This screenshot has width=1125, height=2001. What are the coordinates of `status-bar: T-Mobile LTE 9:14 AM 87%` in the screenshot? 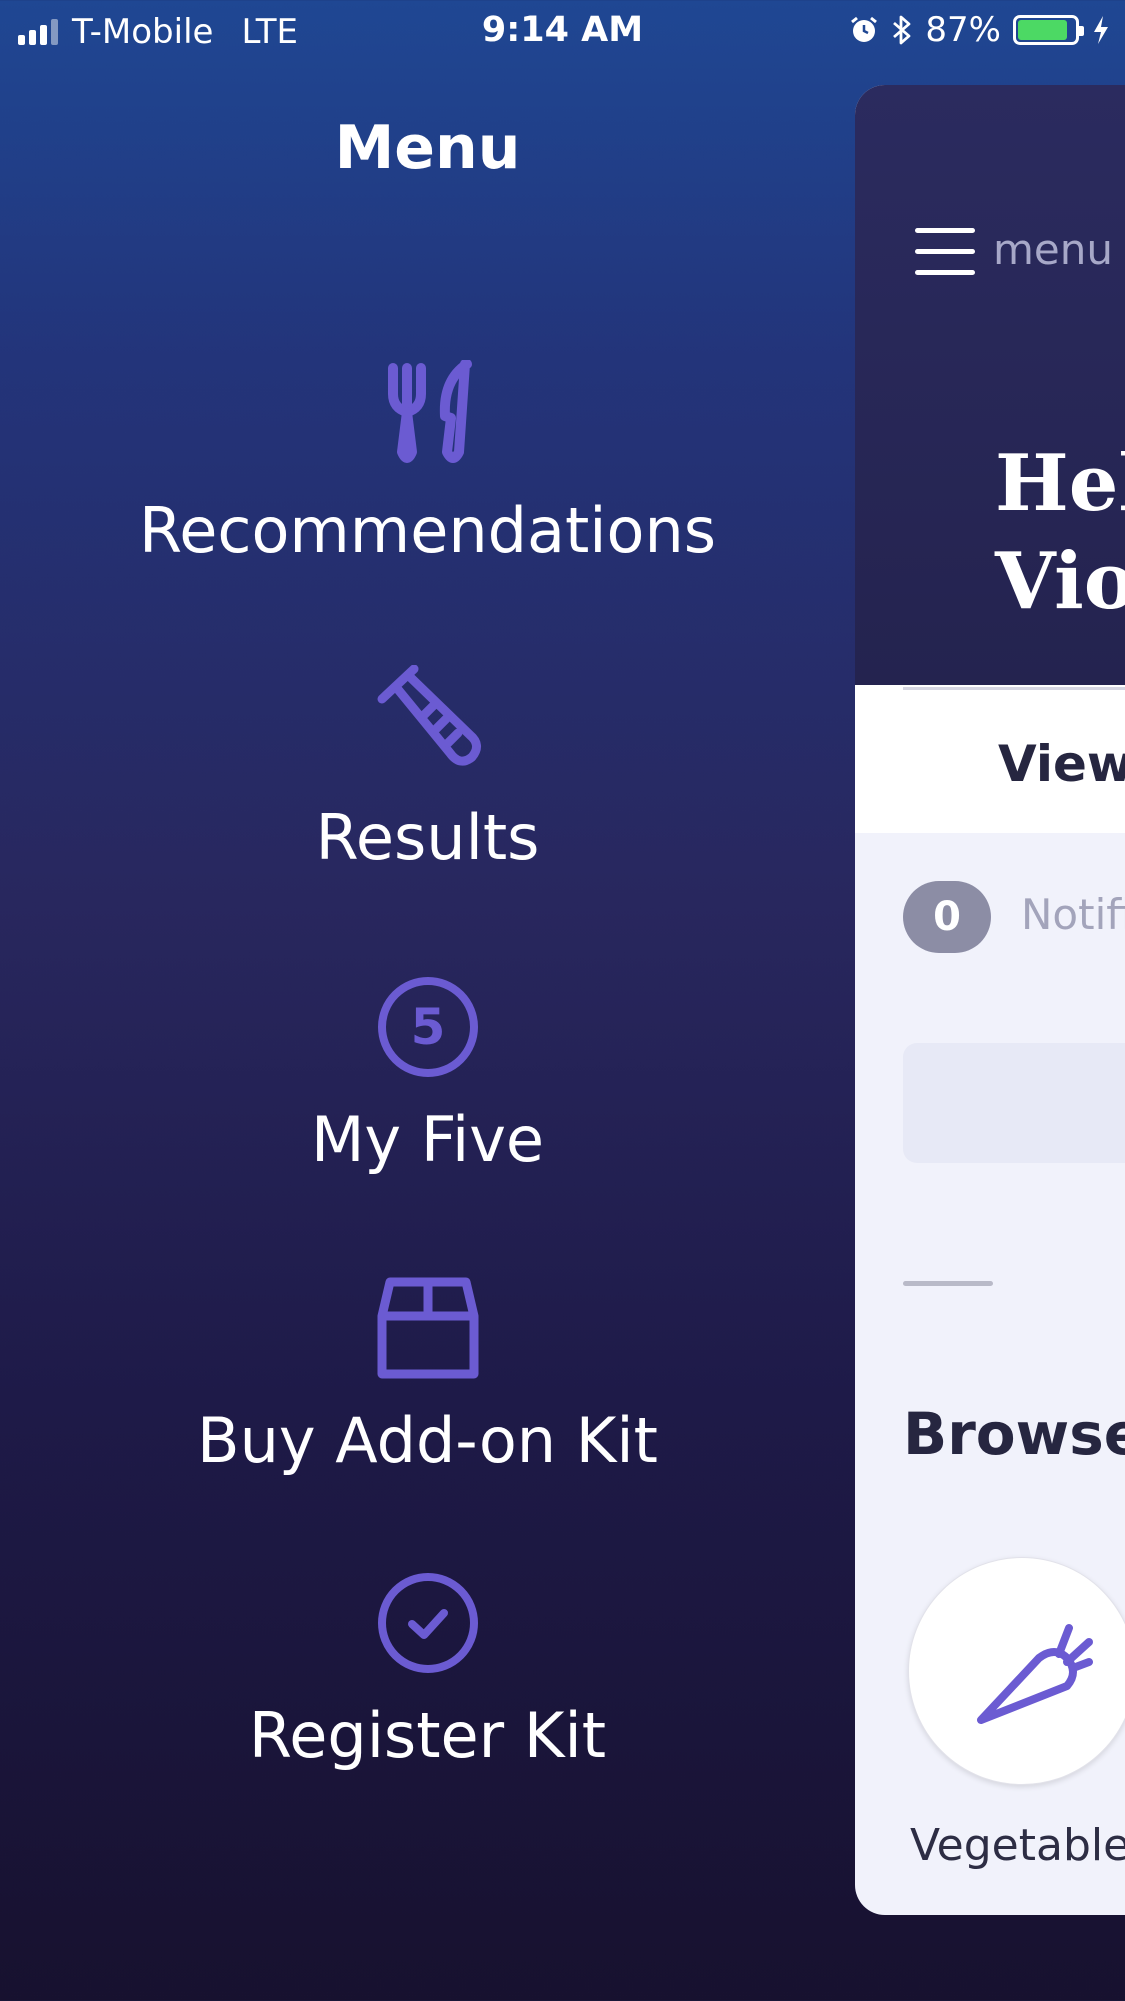 It's located at (562, 31).